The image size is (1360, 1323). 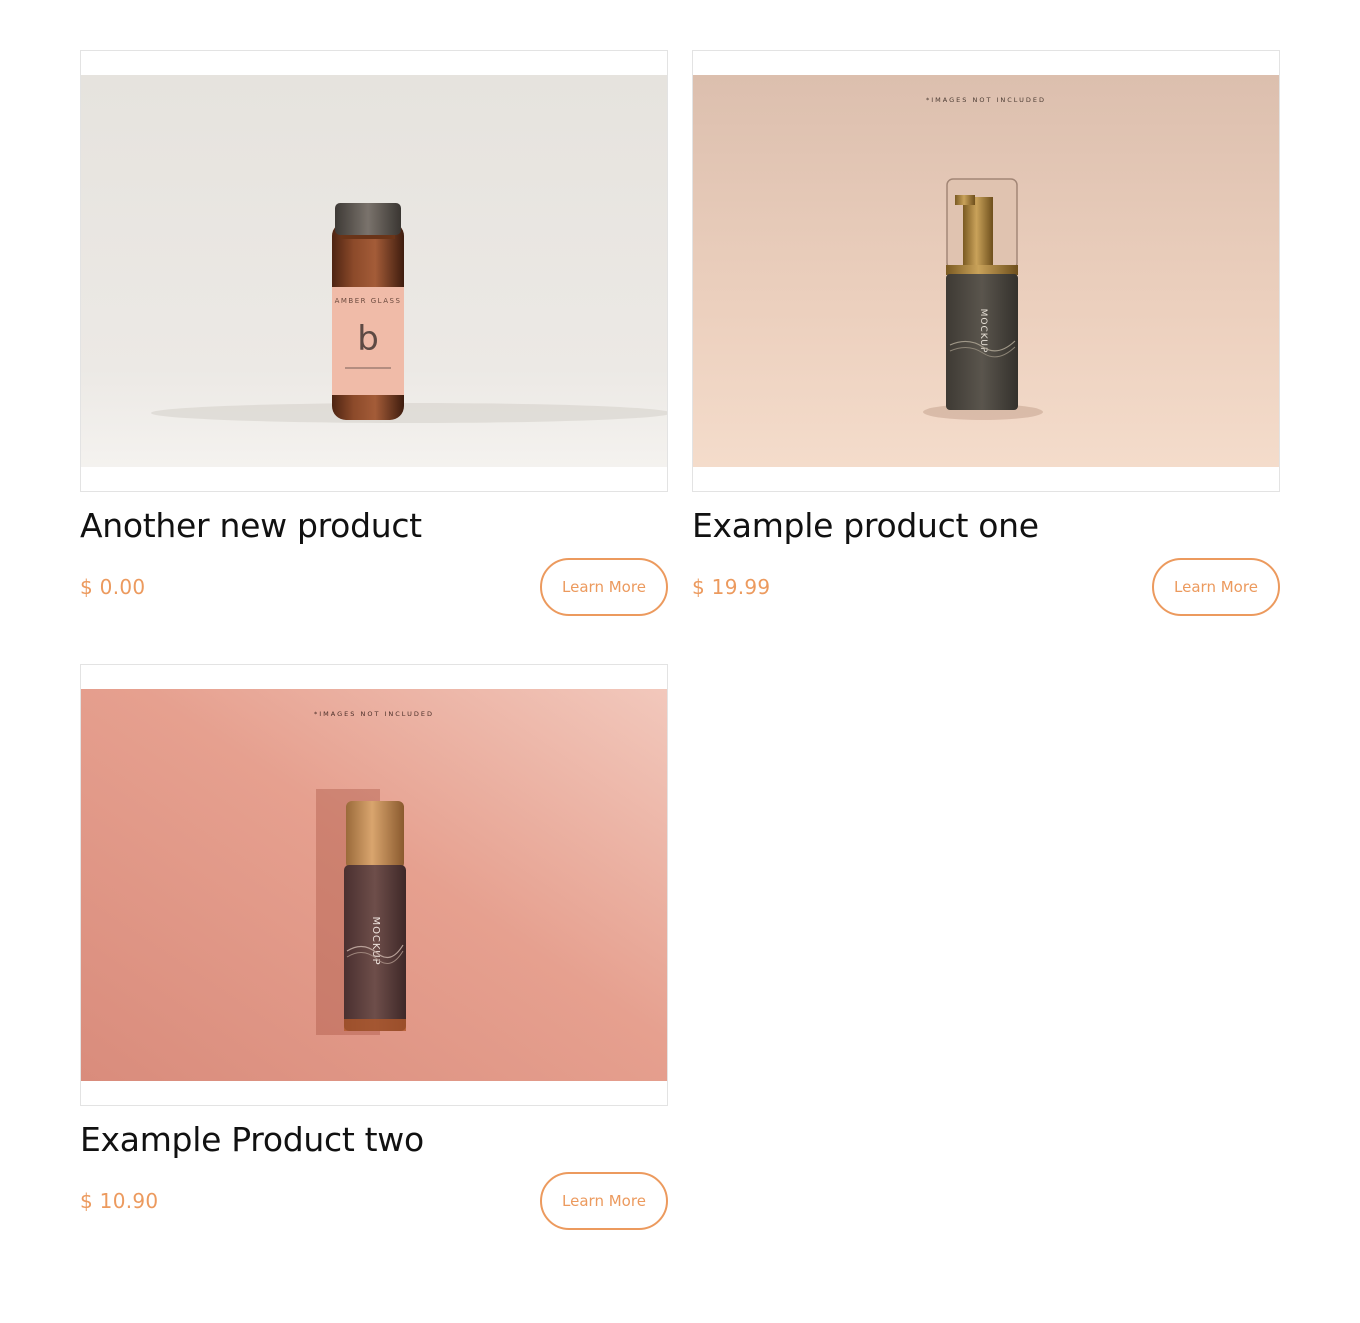 What do you see at coordinates (368, 339) in the screenshot?
I see `svg-text: b` at bounding box center [368, 339].